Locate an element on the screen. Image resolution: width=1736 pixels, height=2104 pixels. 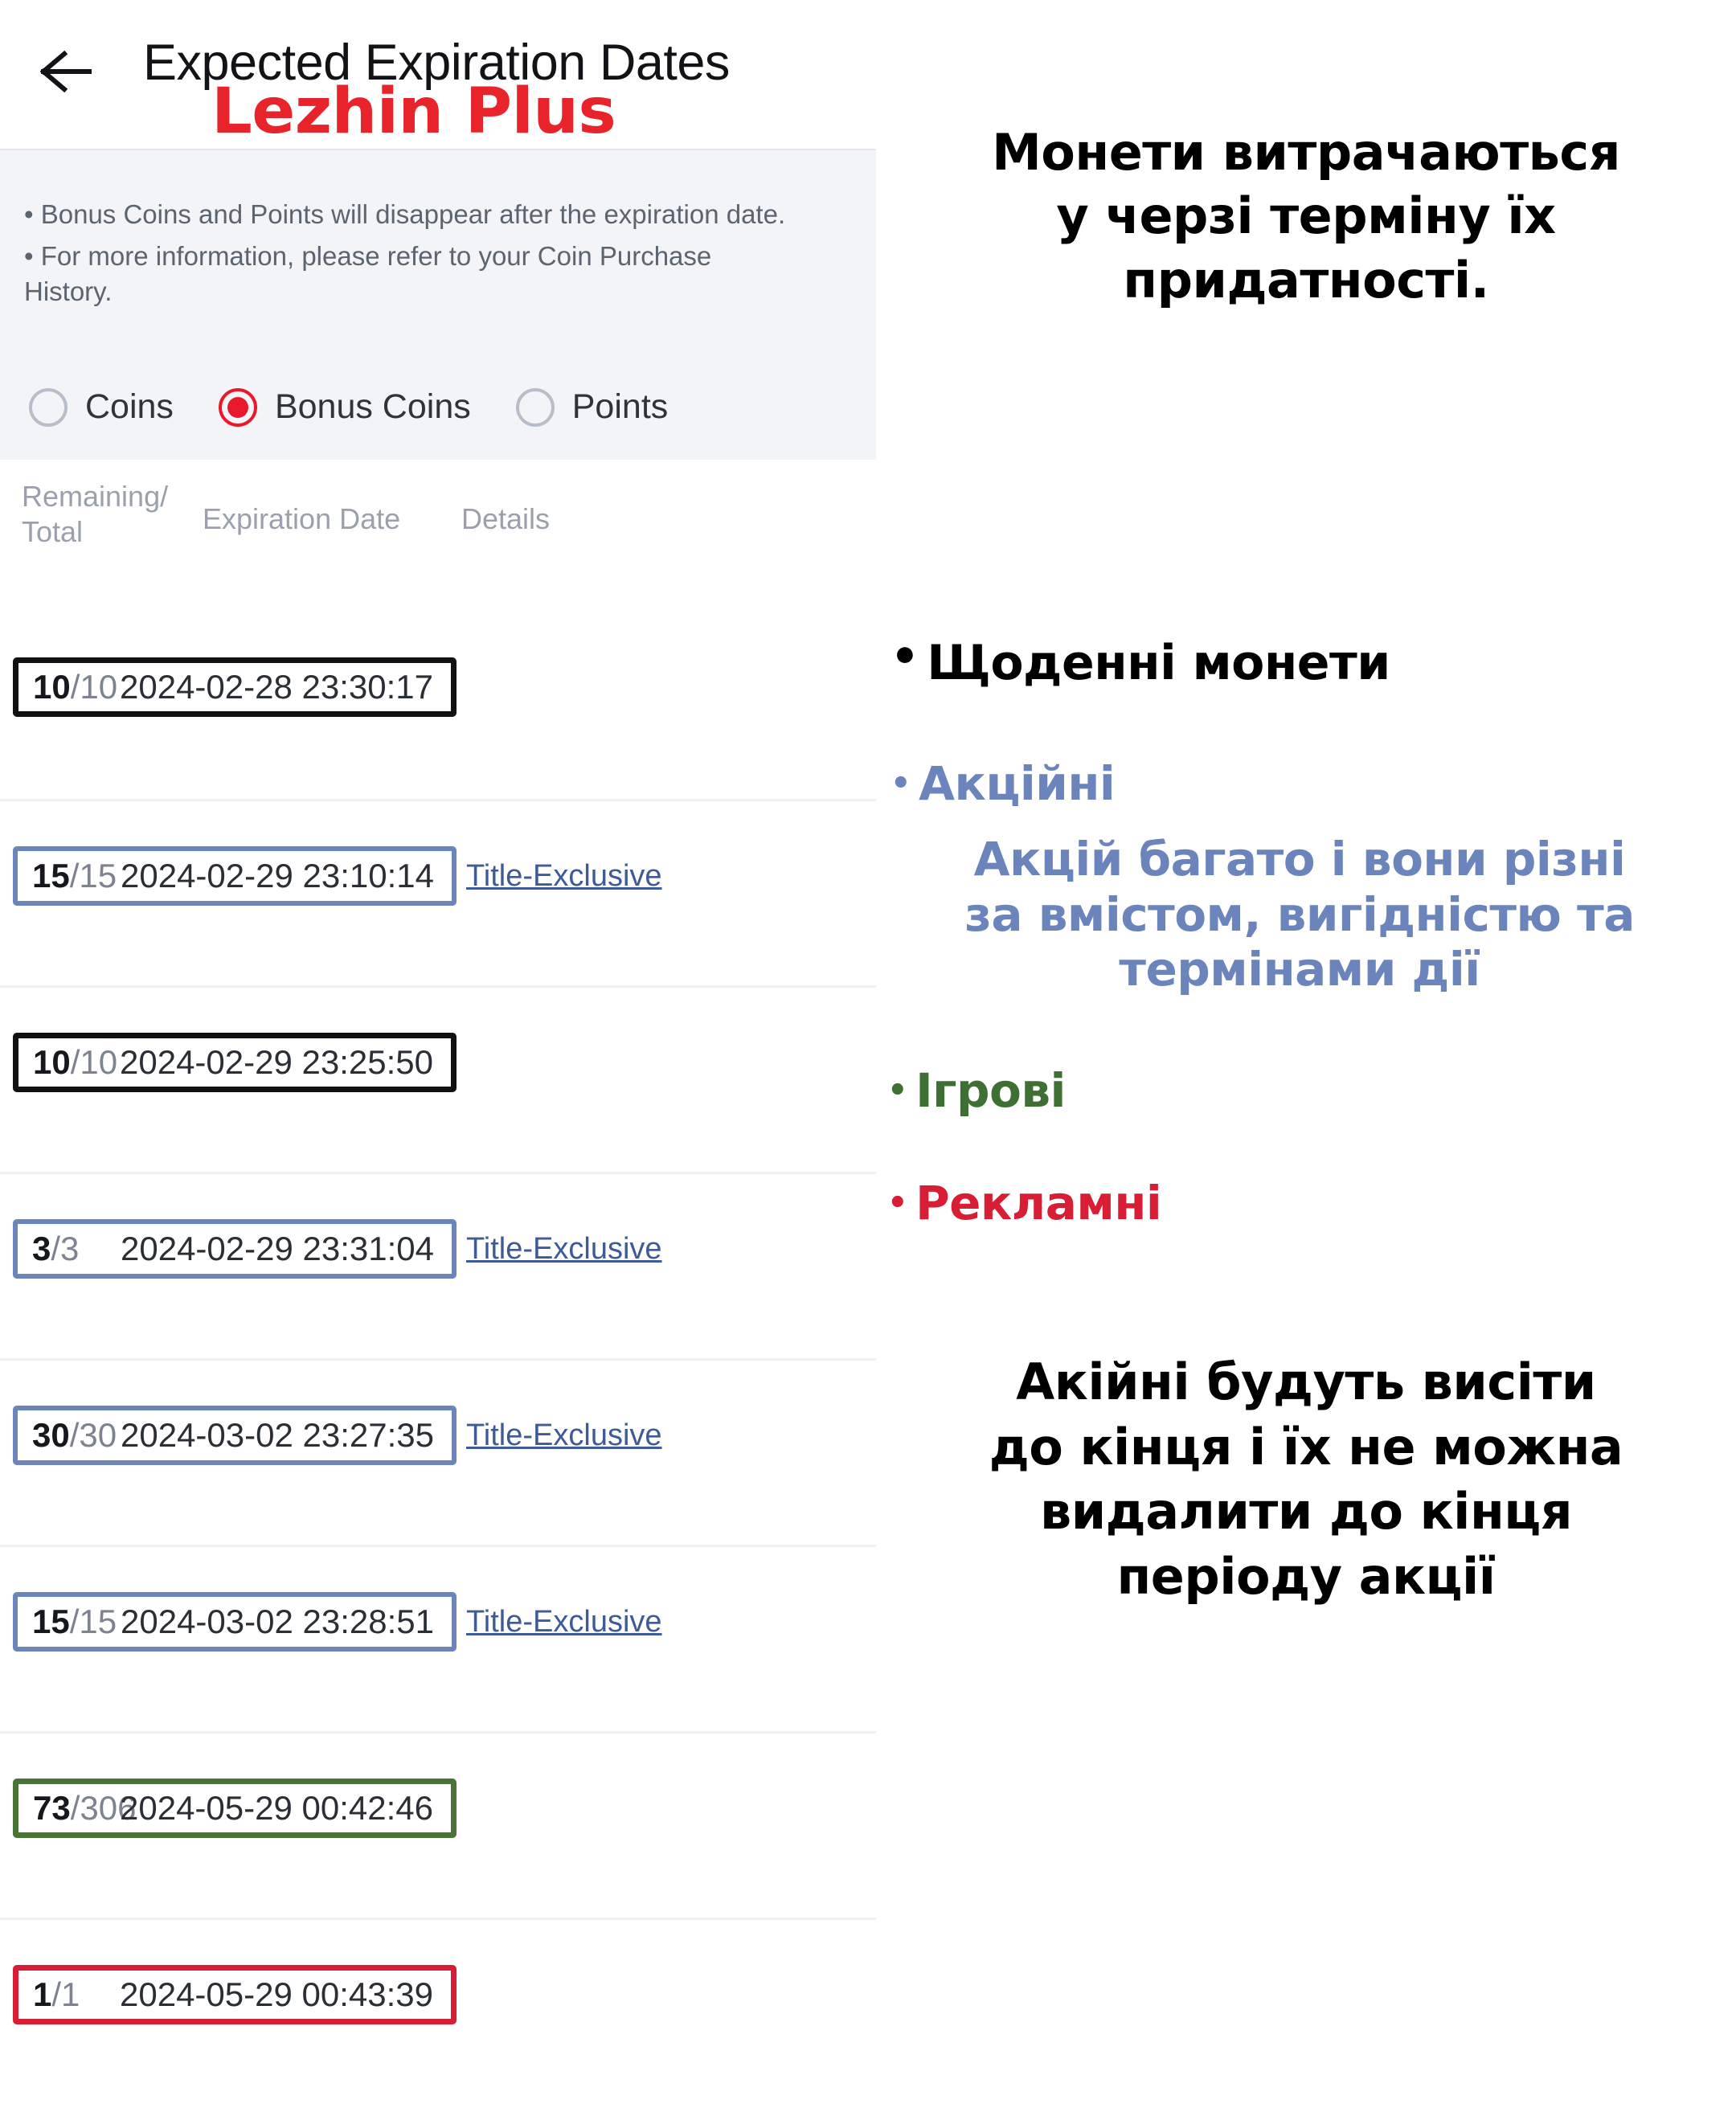
annotation-promo-line-3: термінами дії is located at coordinates (1299, 969).